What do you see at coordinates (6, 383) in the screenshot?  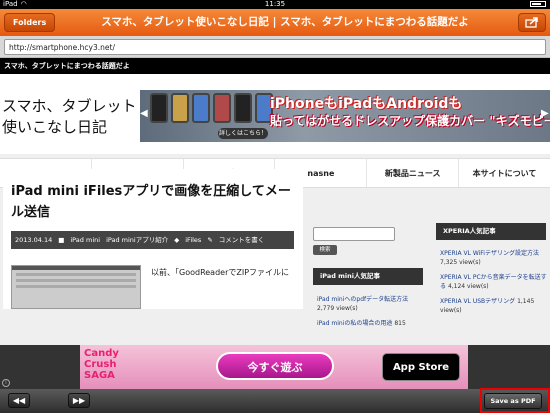 I see `info-icon: i` at bounding box center [6, 383].